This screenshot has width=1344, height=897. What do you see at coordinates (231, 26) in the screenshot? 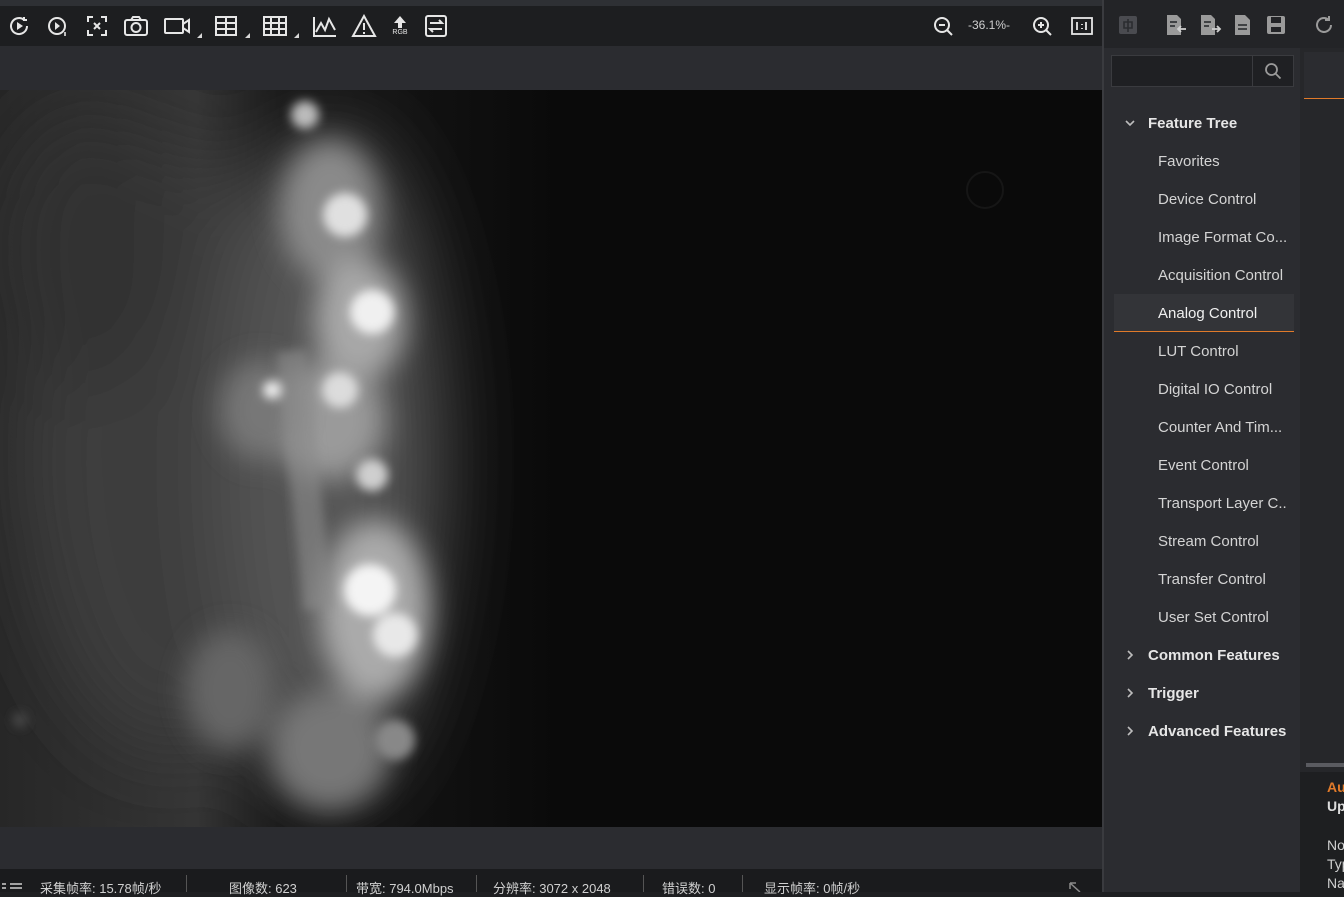
I see `split-view-icon` at bounding box center [231, 26].